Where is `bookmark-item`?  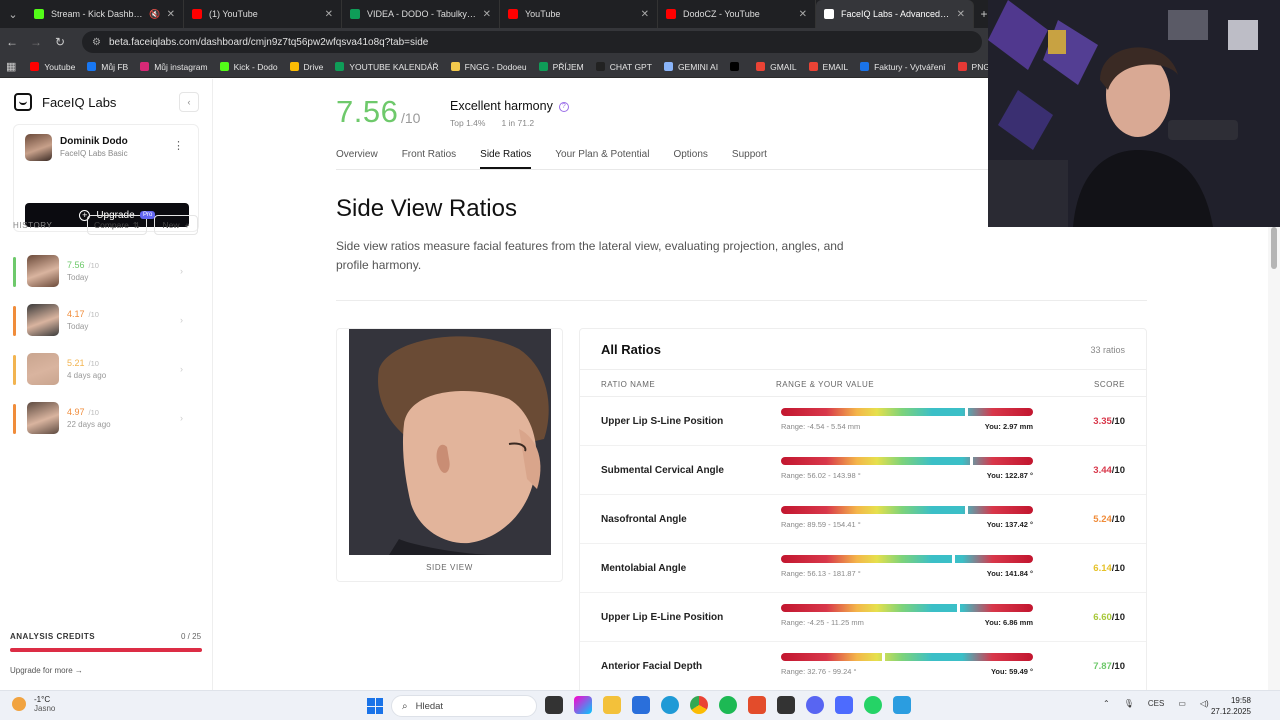
bookmark-item is located at coordinates (737, 67).